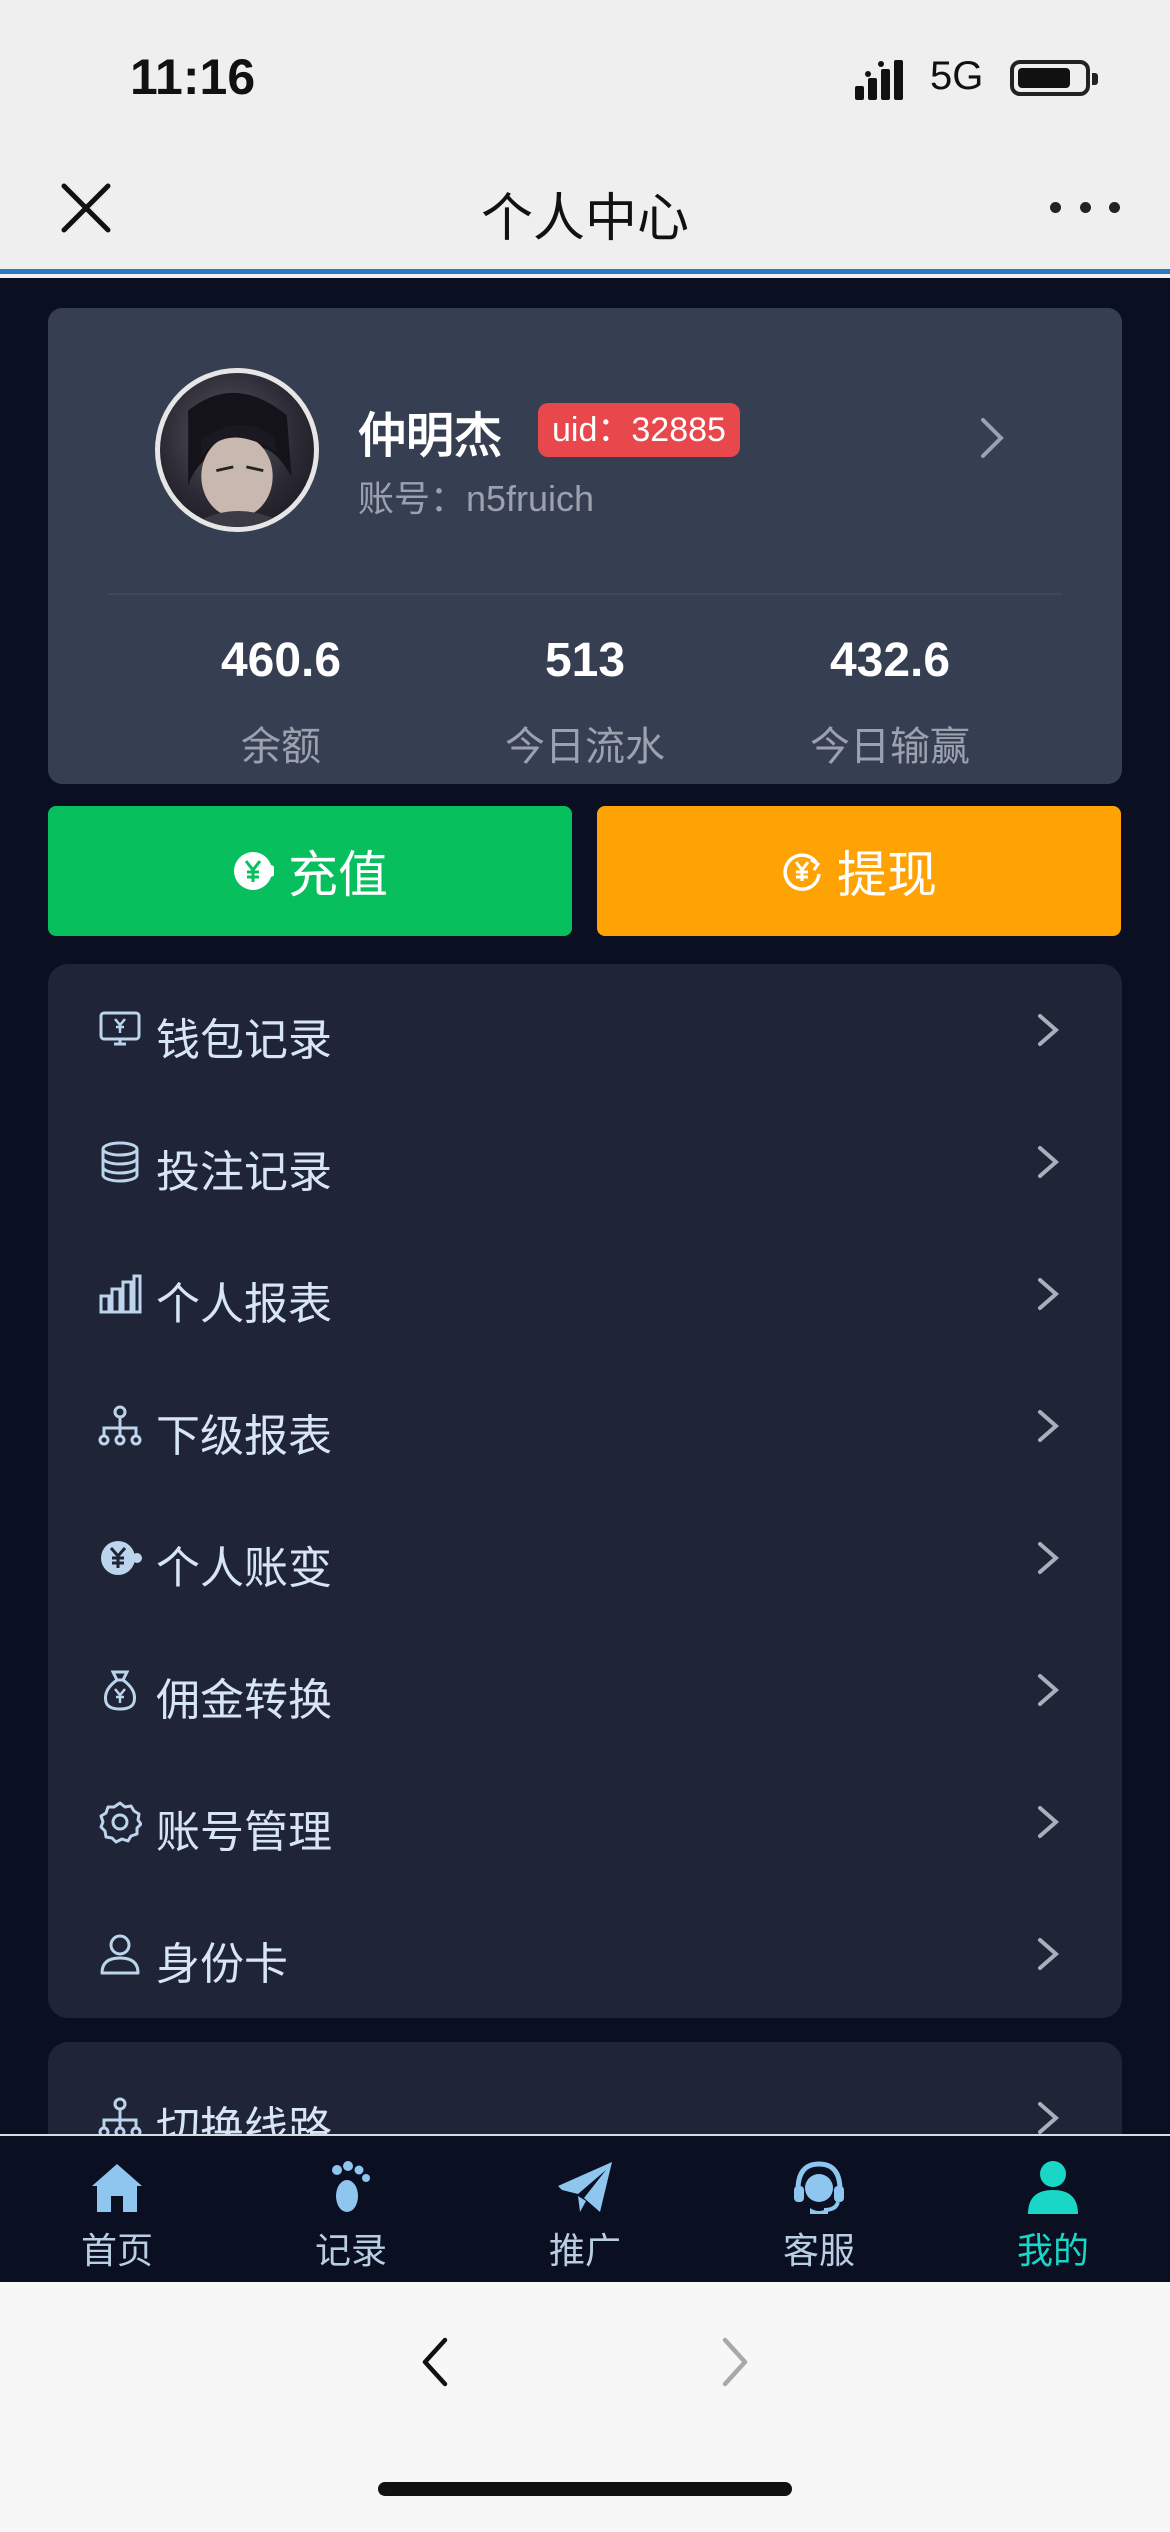  What do you see at coordinates (819, 2215) in the screenshot?
I see `tab-customer-service: 客服` at bounding box center [819, 2215].